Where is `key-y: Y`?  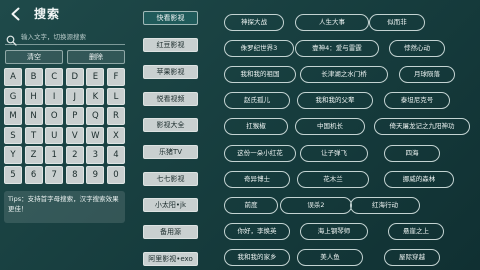 key-y: Y is located at coordinates (13, 155).